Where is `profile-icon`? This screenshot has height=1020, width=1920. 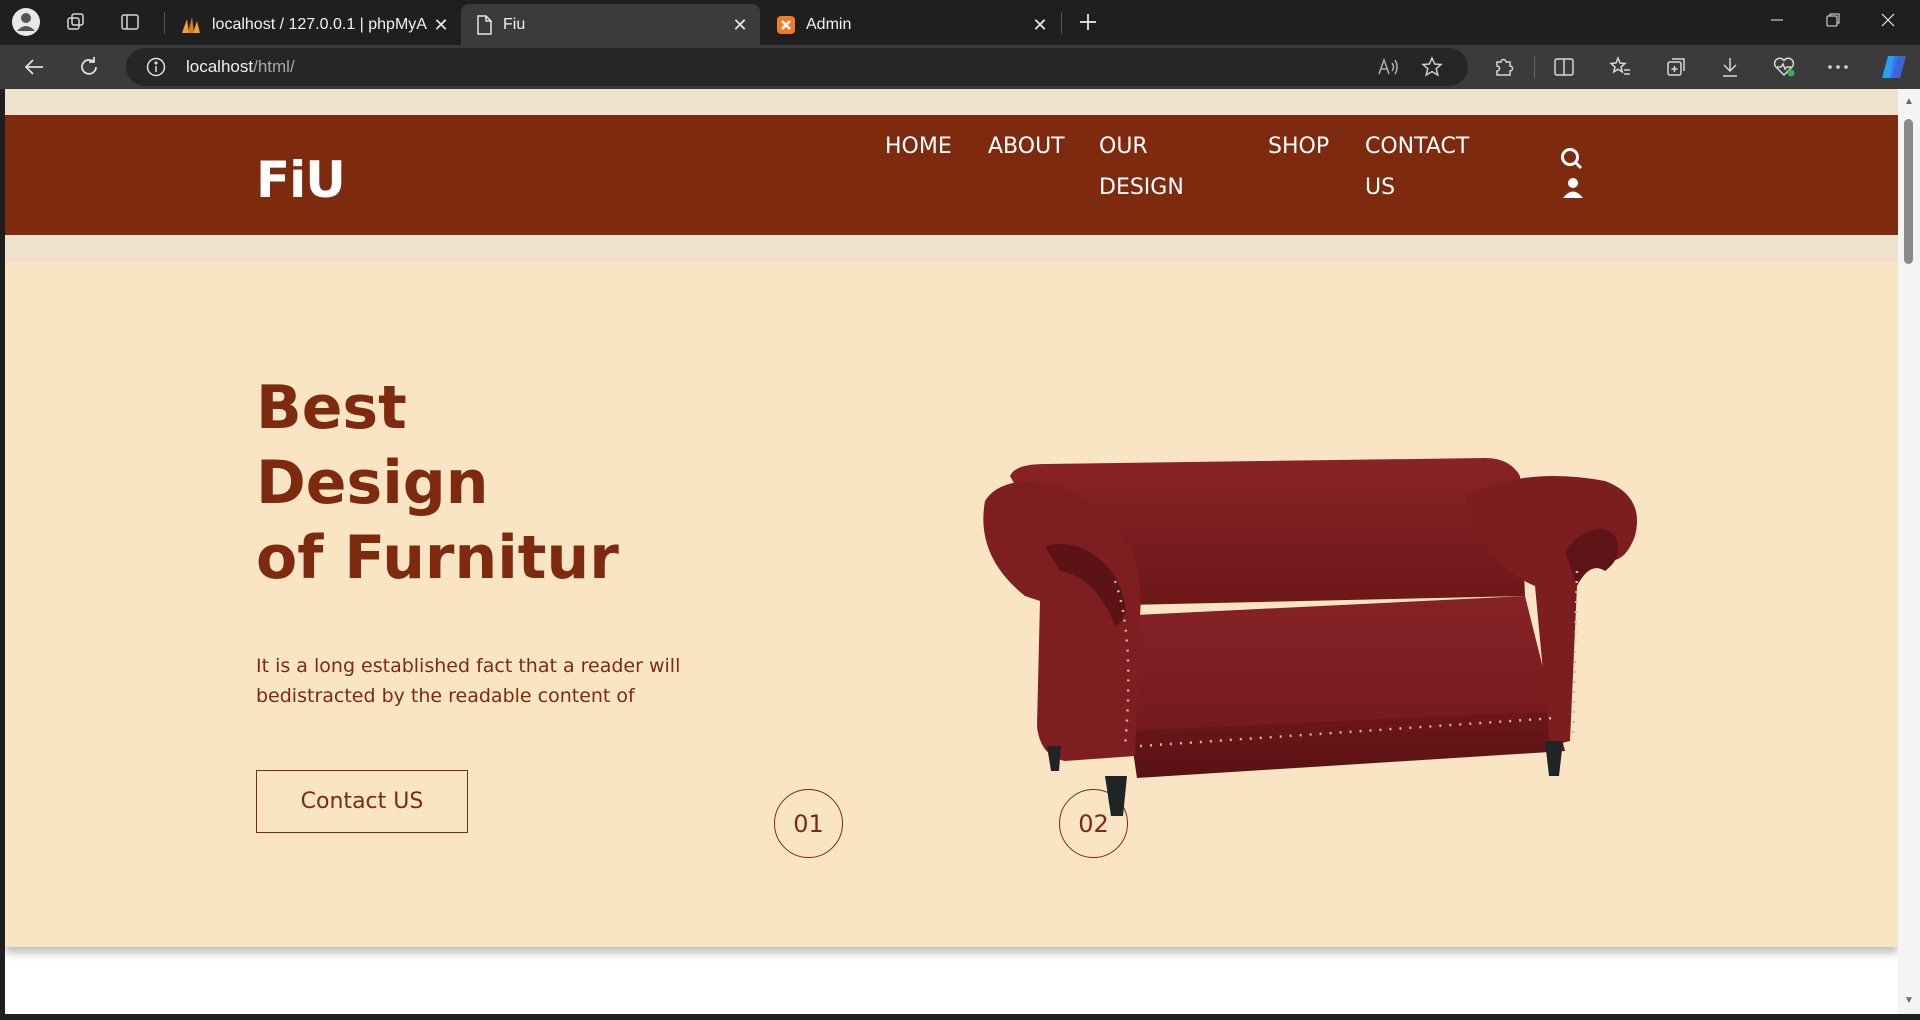 profile-icon is located at coordinates (26, 22).